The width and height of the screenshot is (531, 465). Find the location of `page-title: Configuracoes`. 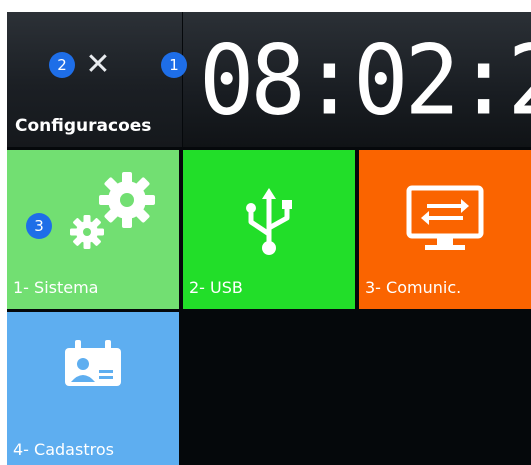

page-title: Configuracoes is located at coordinates (83, 126).